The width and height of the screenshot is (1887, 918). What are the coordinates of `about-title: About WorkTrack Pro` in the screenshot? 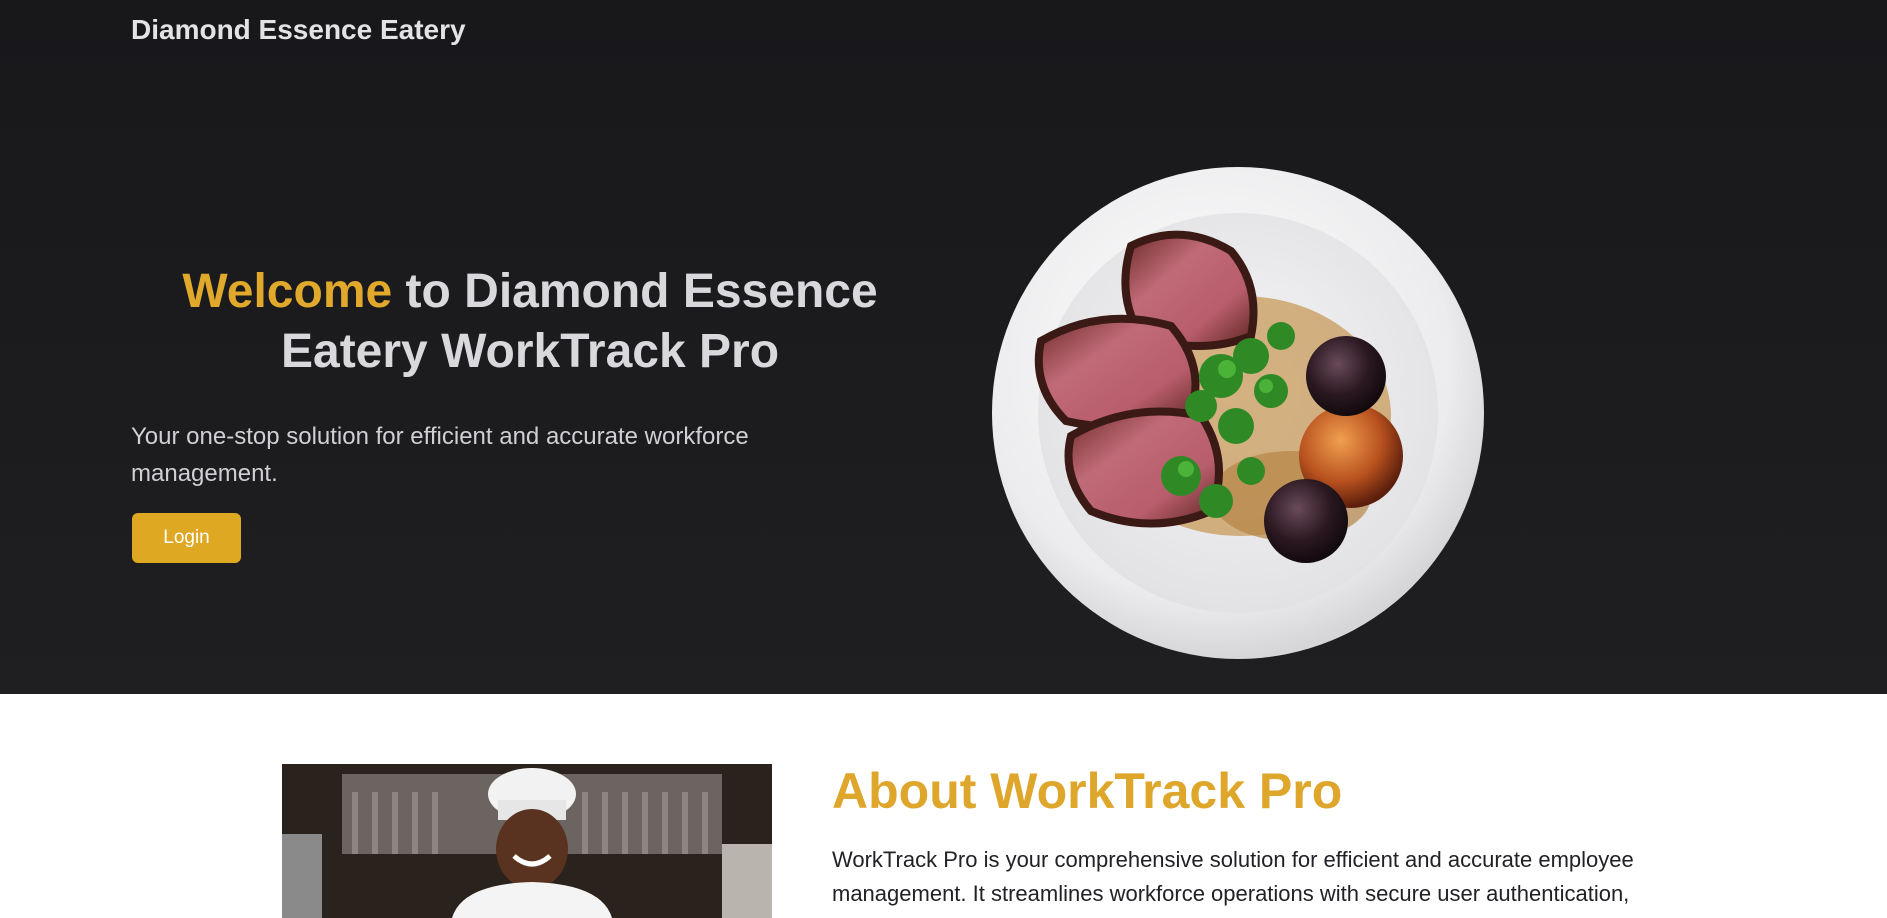 It's located at (1087, 791).